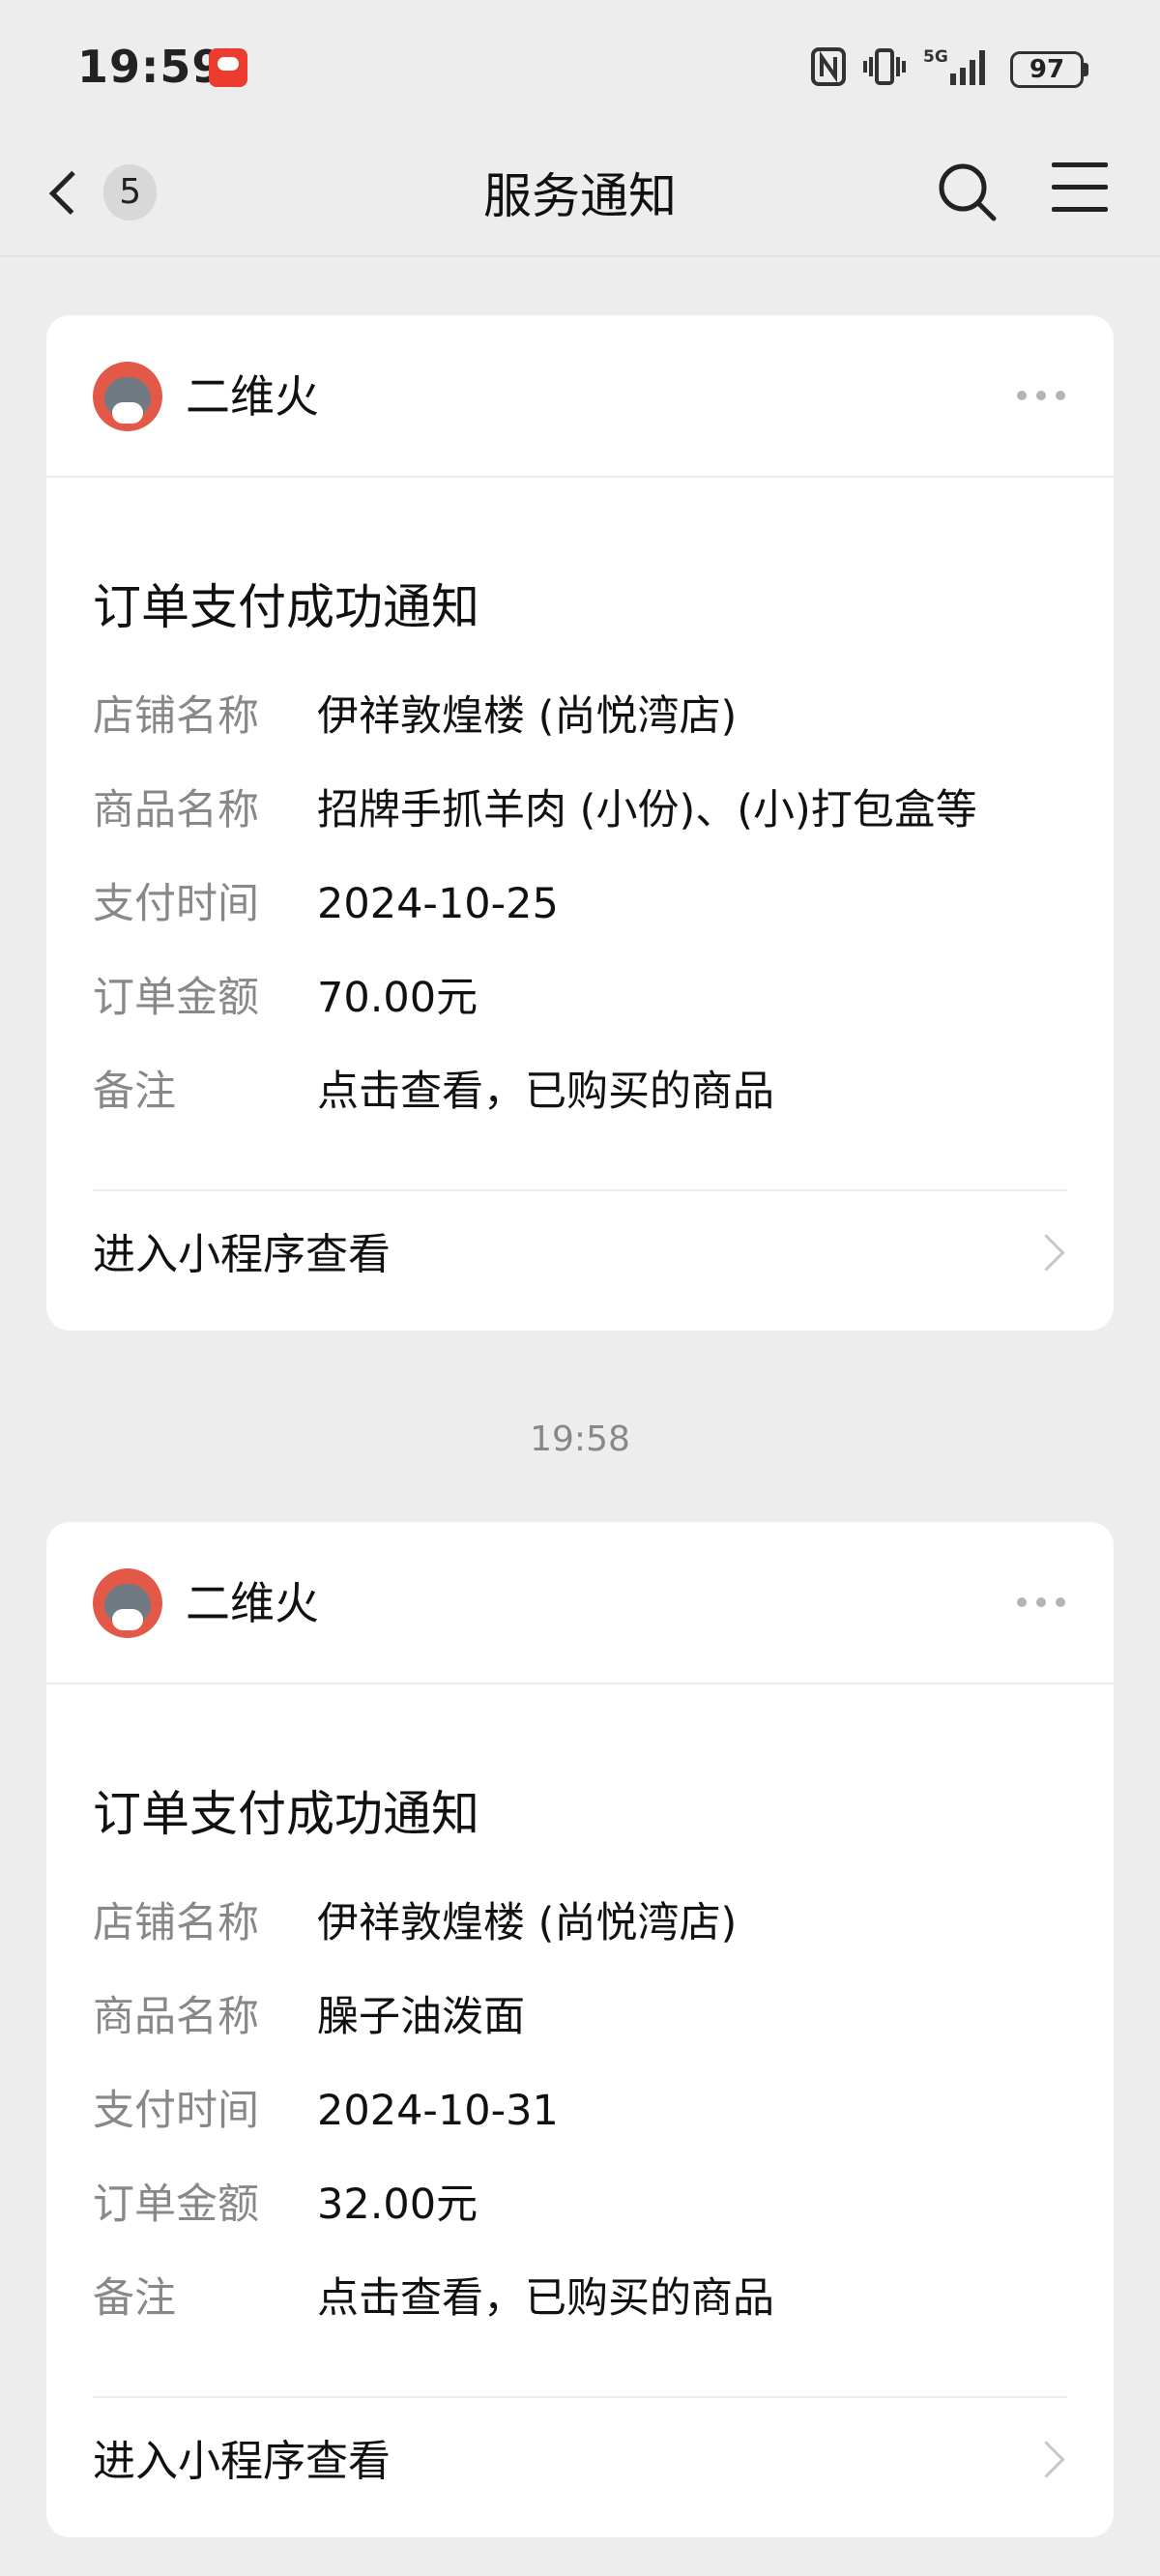 Image resolution: width=1160 pixels, height=2576 pixels. Describe the element at coordinates (1080, 192) in the screenshot. I see `menu-icon` at that location.